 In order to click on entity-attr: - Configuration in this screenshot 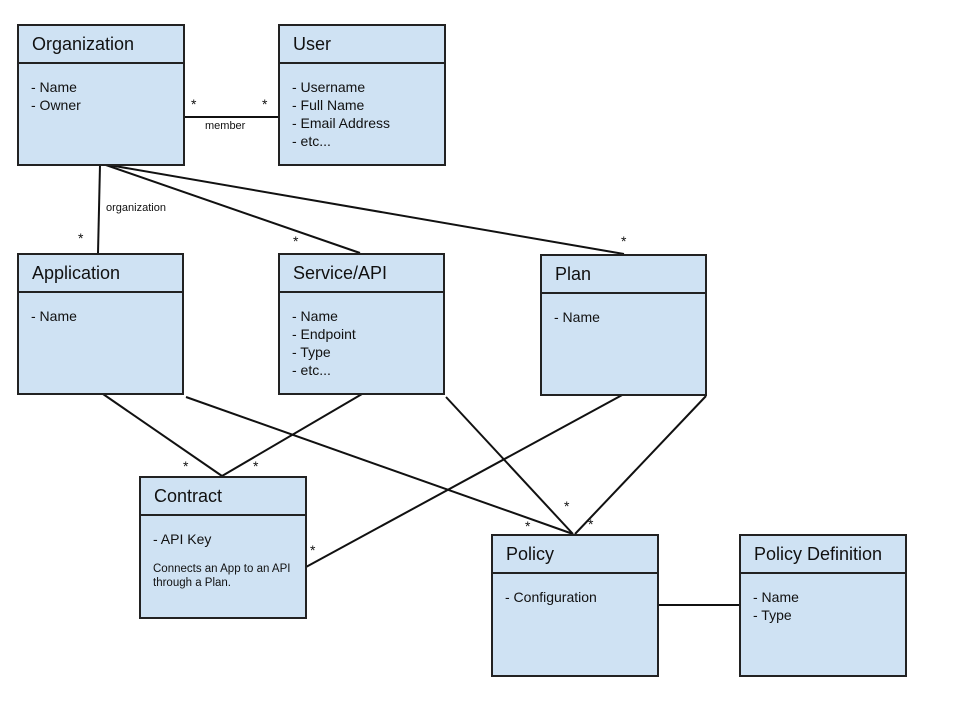, I will do `click(551, 597)`.